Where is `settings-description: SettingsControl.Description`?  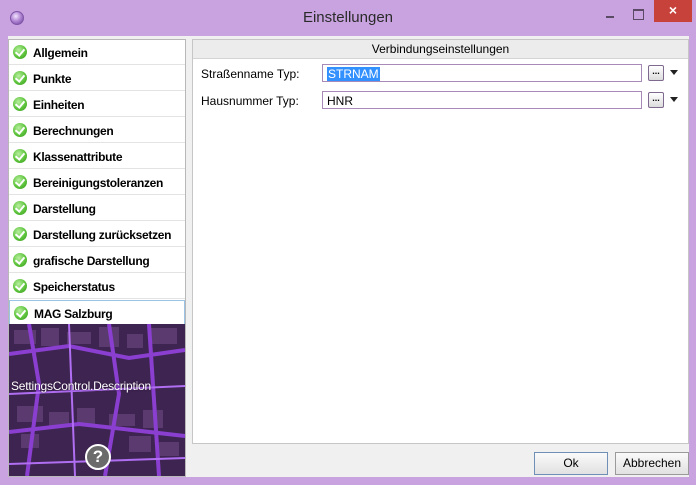 settings-description: SettingsControl.Description is located at coordinates (81, 386).